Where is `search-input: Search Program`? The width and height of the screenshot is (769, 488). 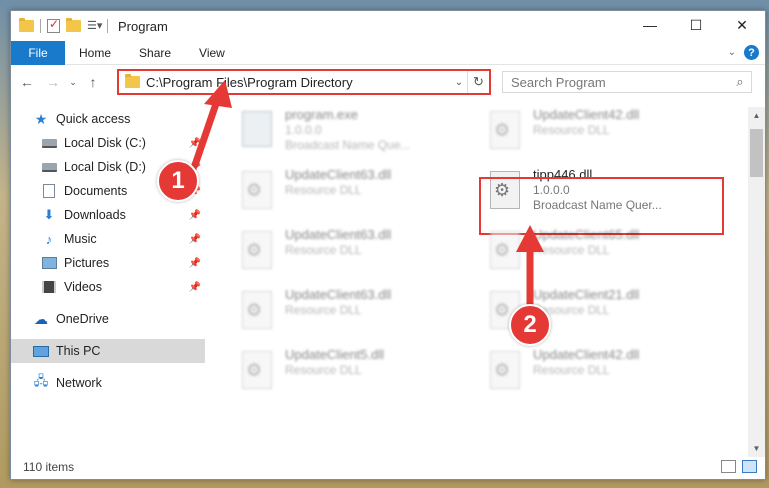 search-input: Search Program is located at coordinates (620, 82).